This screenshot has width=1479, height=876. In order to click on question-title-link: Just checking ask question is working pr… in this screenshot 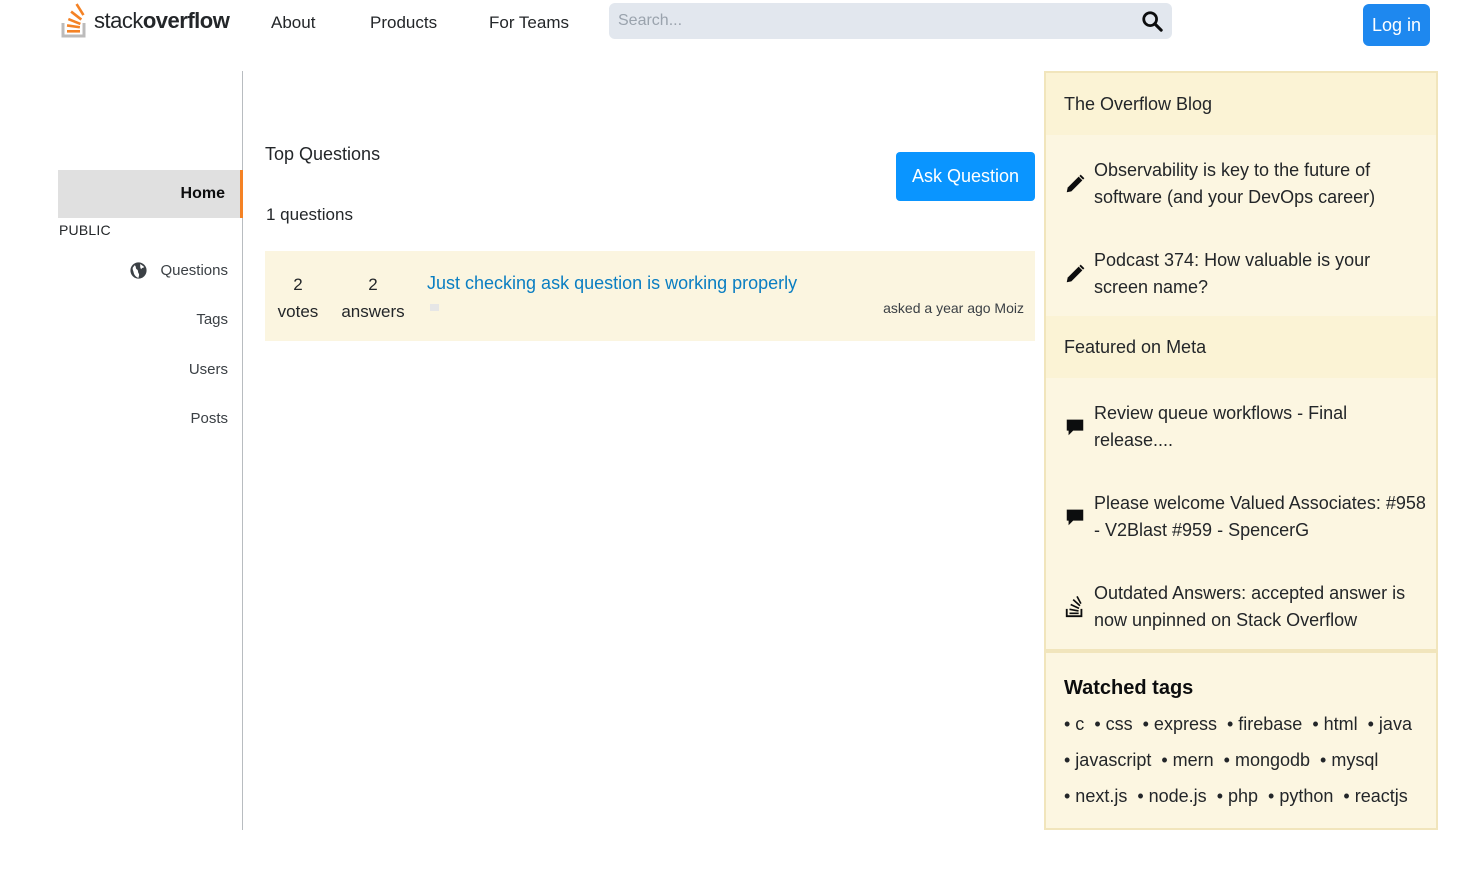, I will do `click(612, 283)`.